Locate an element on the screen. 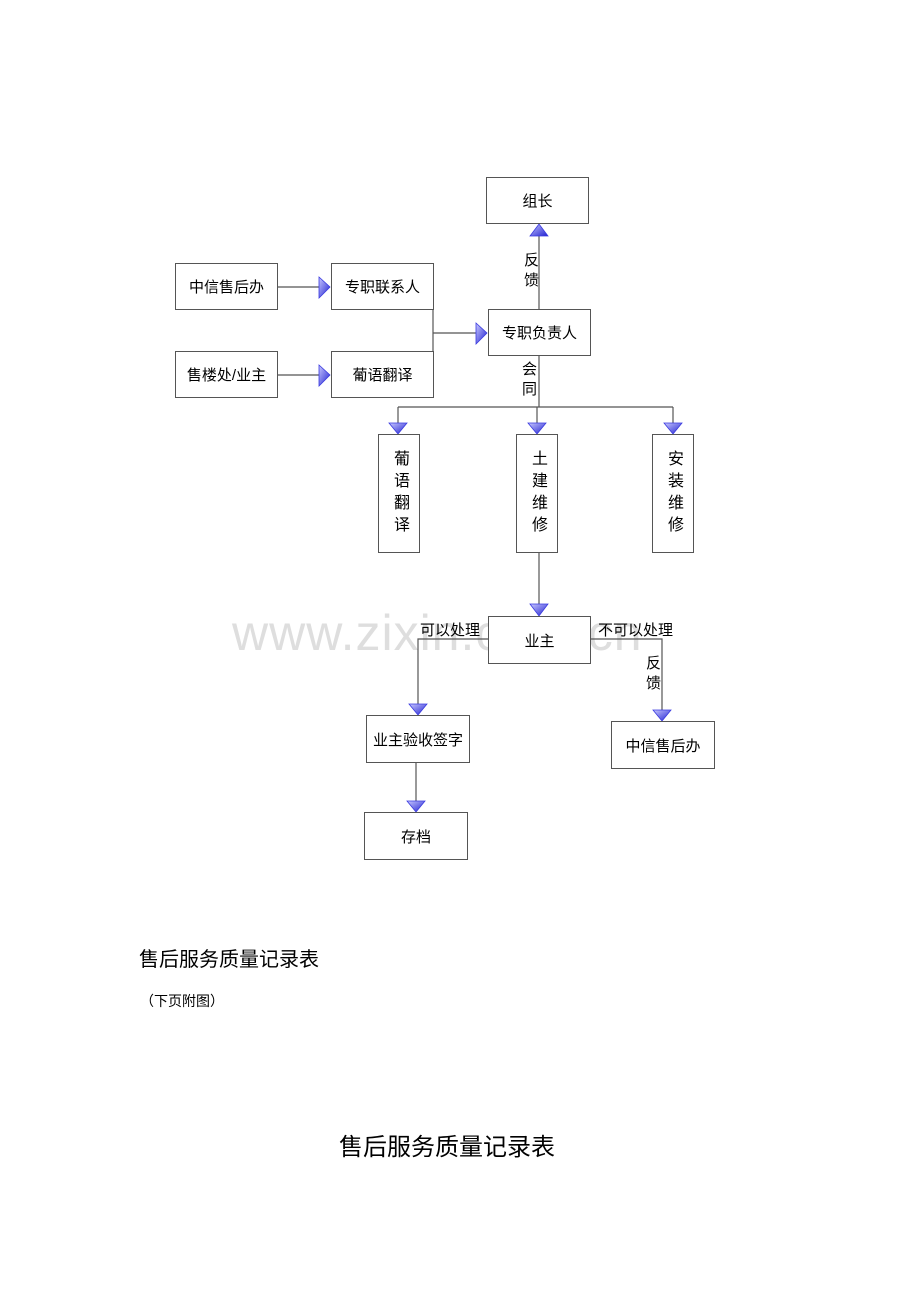 This screenshot has width=920, height=1302. connector is located at coordinates (452, 671).